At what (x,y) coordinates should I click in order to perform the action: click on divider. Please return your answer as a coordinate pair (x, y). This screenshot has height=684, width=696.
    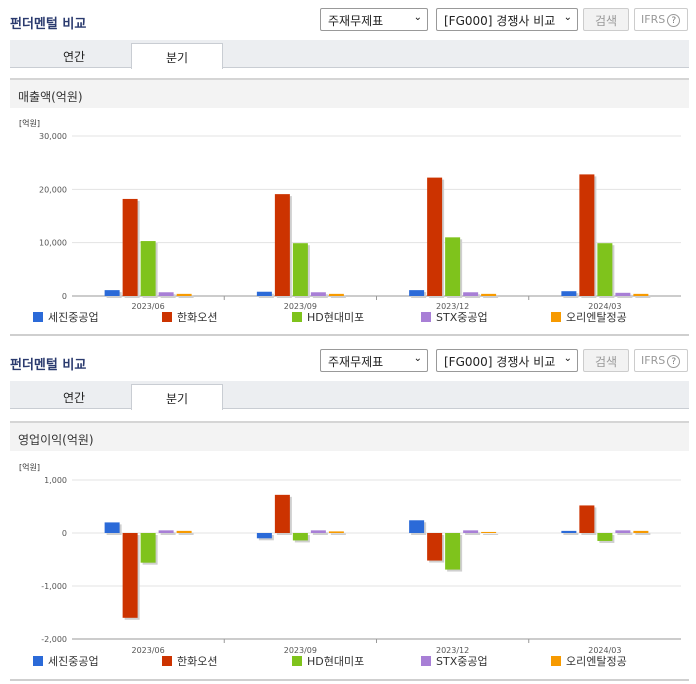
    Looking at the image, I should click on (349, 680).